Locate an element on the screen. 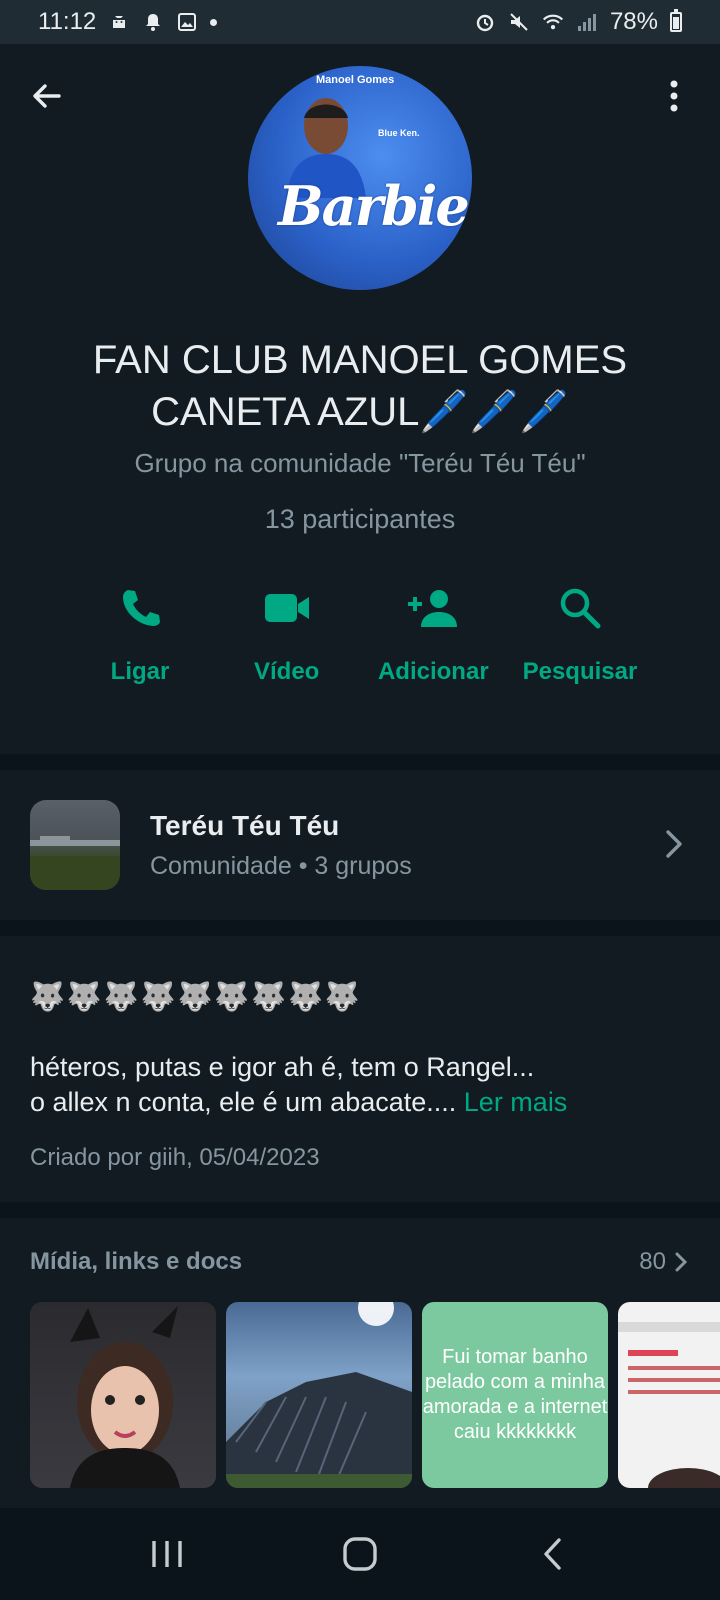 This screenshot has width=720, height=1600. read-more-link: Ler mais is located at coordinates (516, 1102).